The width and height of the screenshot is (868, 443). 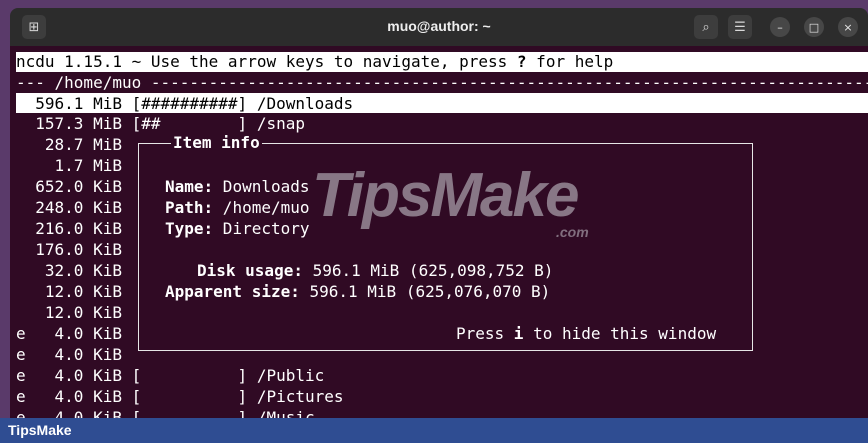 What do you see at coordinates (69, 207) in the screenshot?
I see `list-item: 248.0 KiB` at bounding box center [69, 207].